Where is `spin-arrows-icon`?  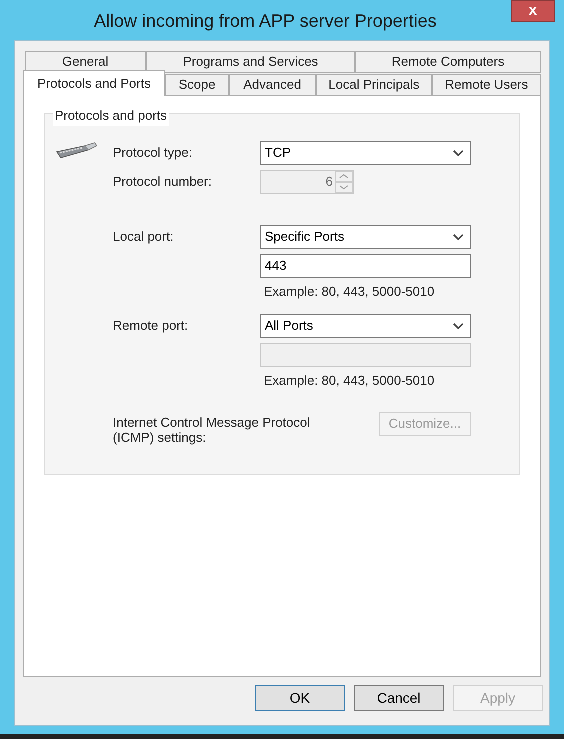
spin-arrows-icon is located at coordinates (344, 182).